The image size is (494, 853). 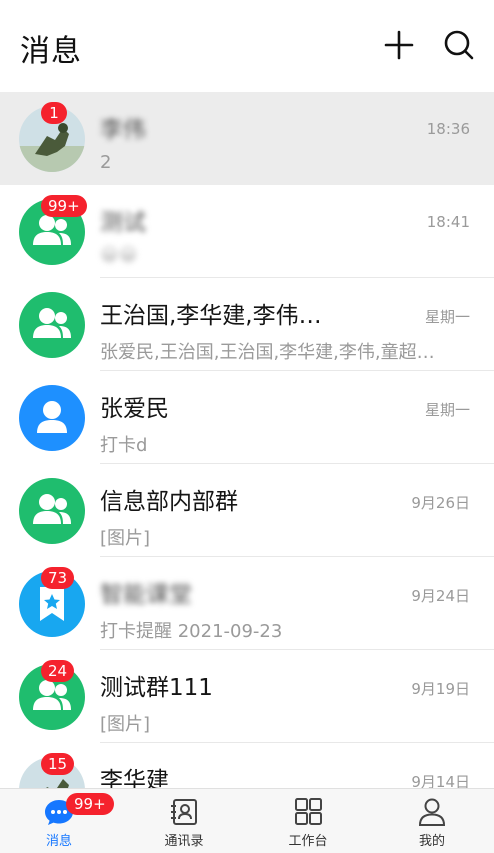 I want to click on conversation-title: 张爱民, so click(x=134, y=409).